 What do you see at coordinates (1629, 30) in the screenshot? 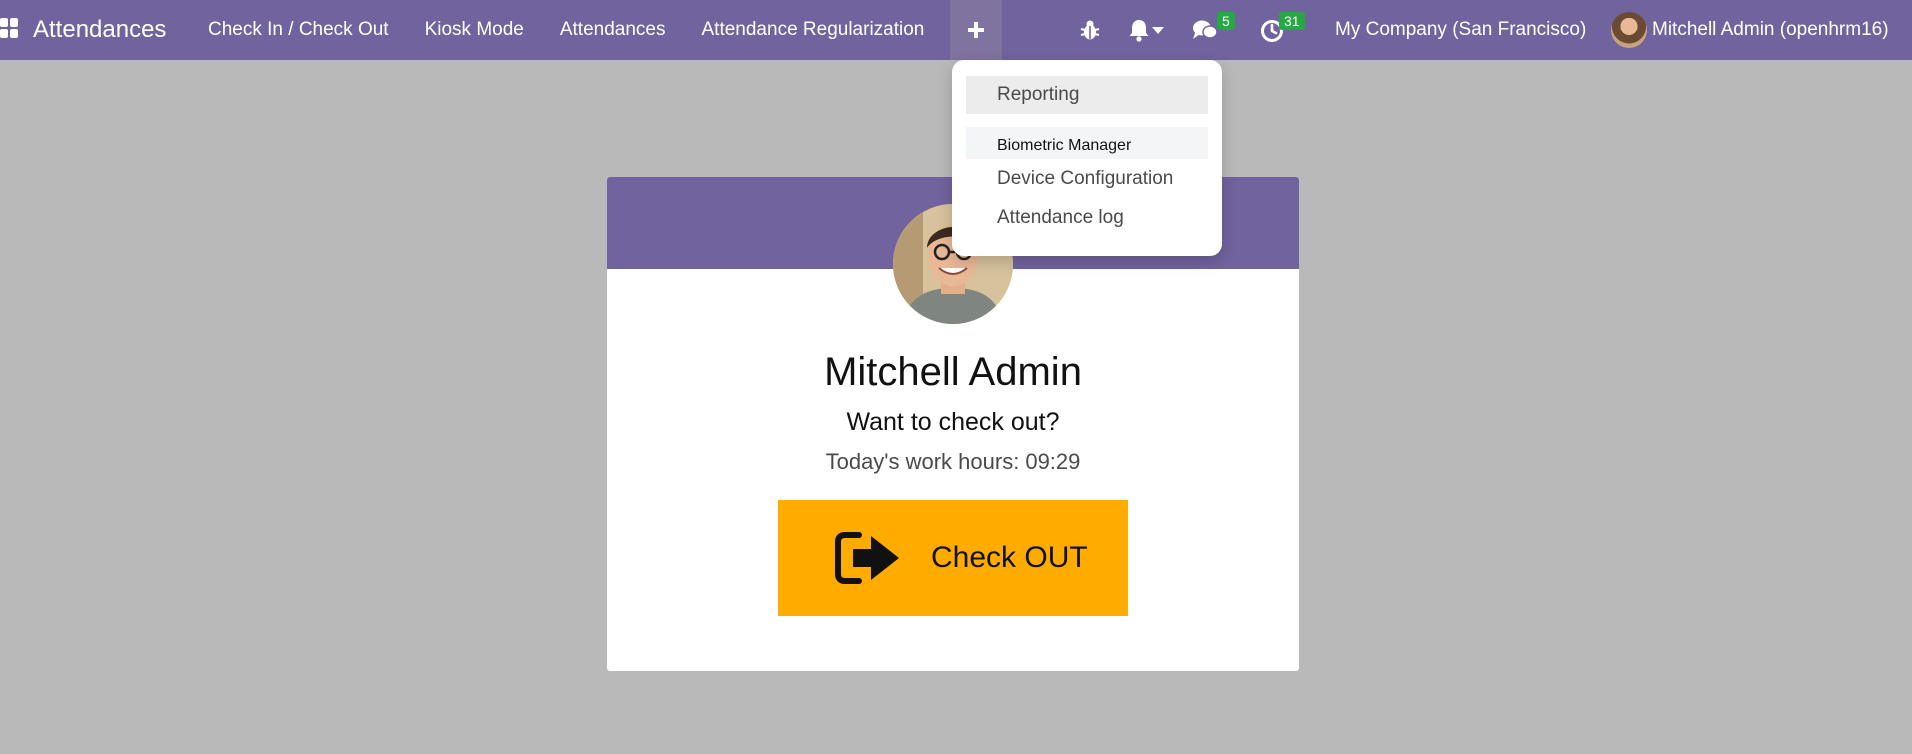
I see `user-avatar` at bounding box center [1629, 30].